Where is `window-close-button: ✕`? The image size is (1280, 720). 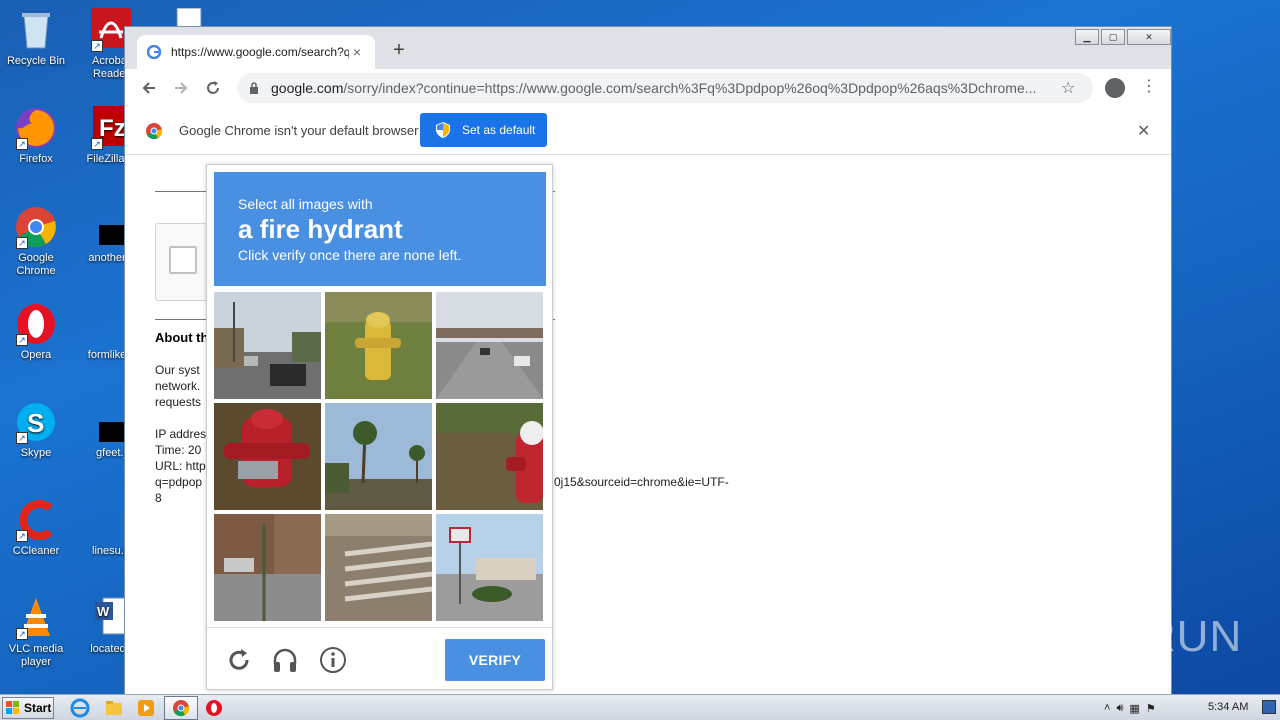
window-close-button: ✕ is located at coordinates (1149, 37).